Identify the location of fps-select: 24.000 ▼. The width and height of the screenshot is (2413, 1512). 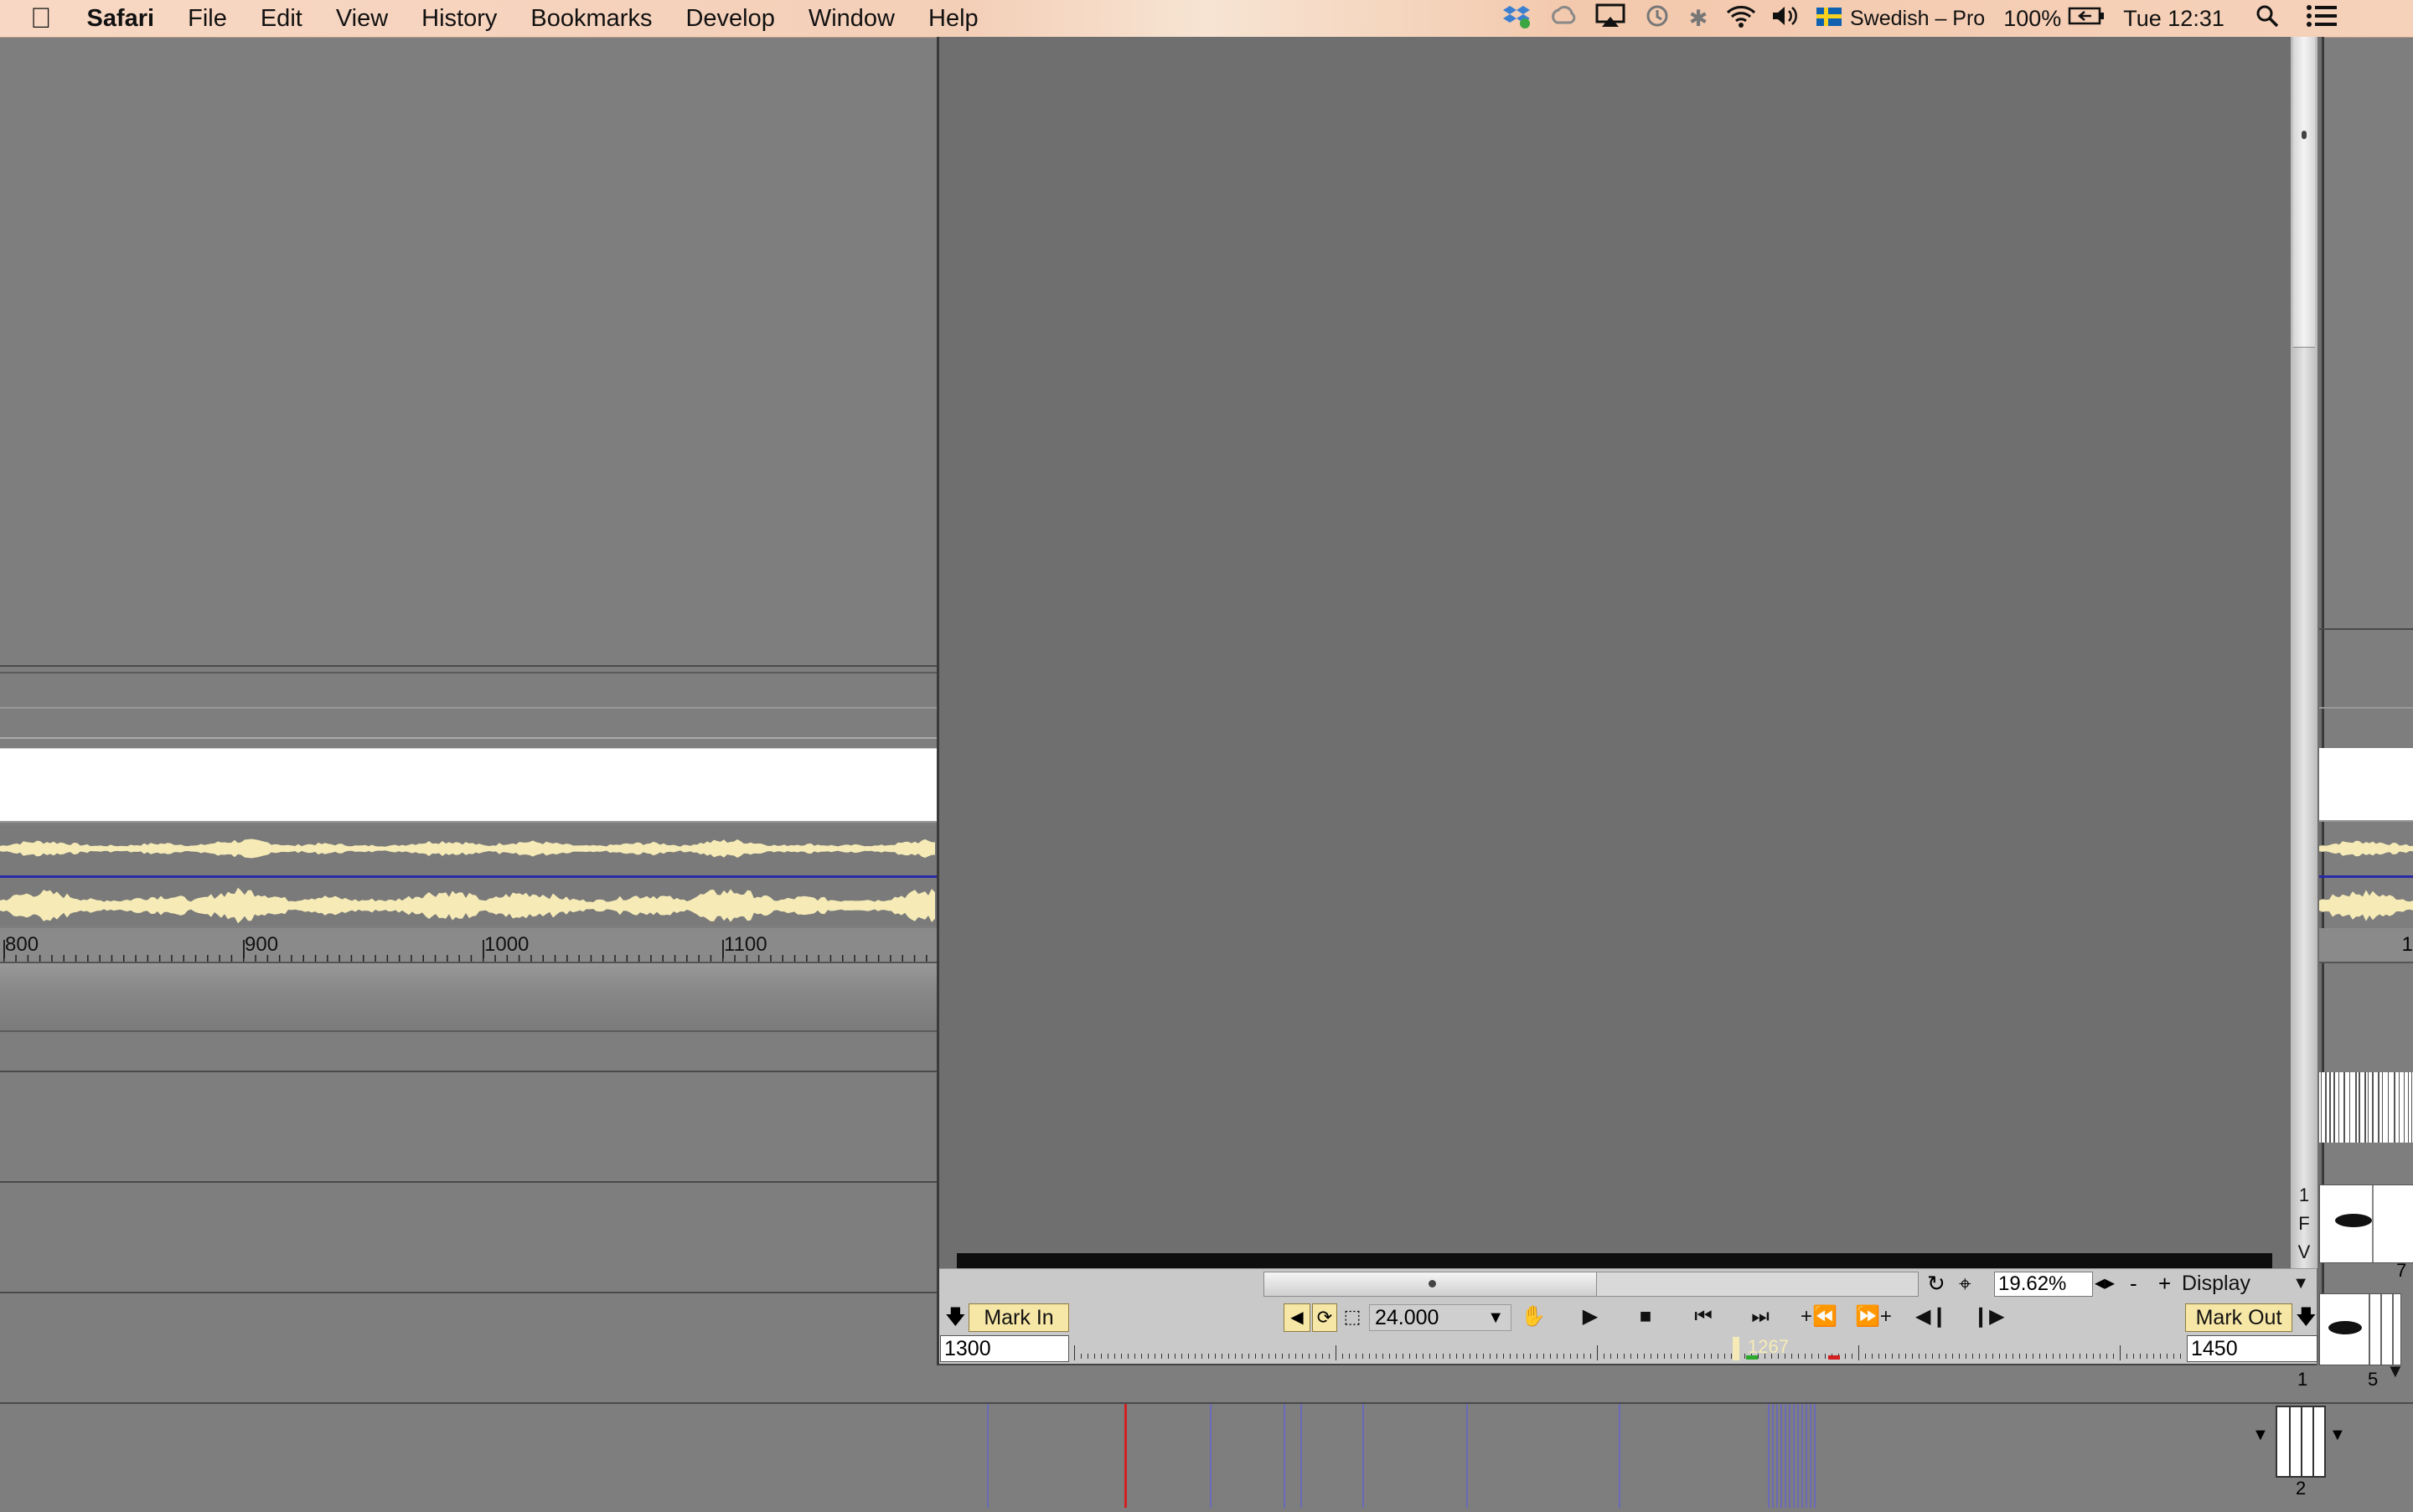
(1440, 1317).